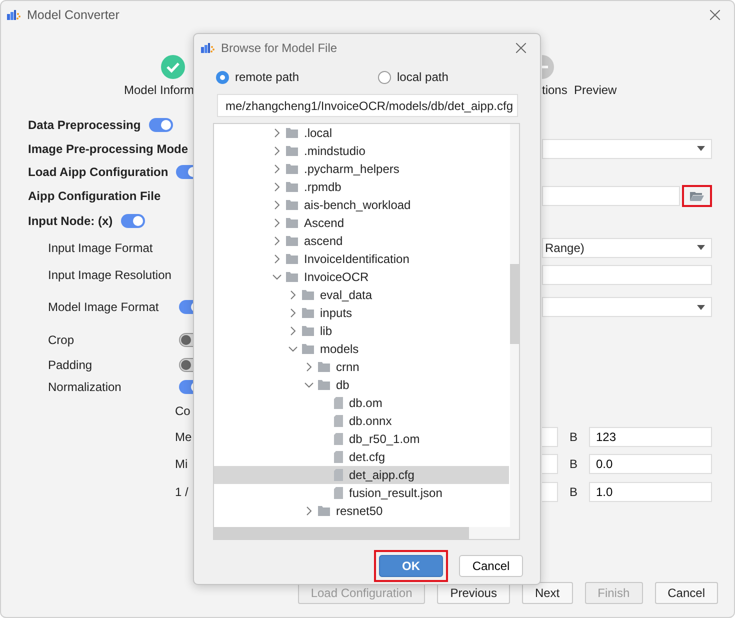 The image size is (735, 618). Describe the element at coordinates (650, 492) in the screenshot. I see `number-field: 1.0` at that location.